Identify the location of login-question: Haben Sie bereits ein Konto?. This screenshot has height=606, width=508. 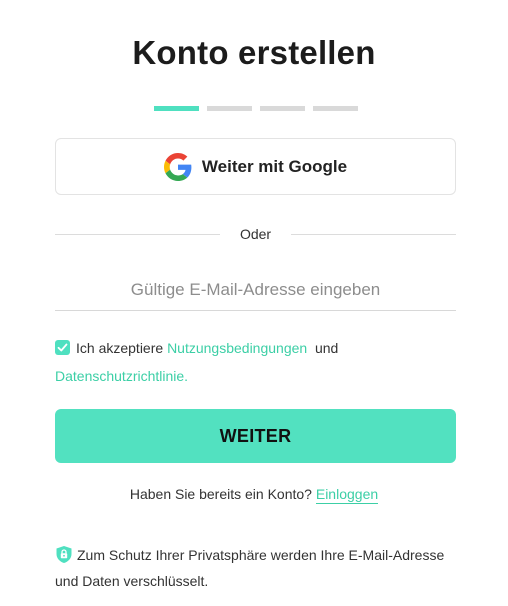
(220, 494).